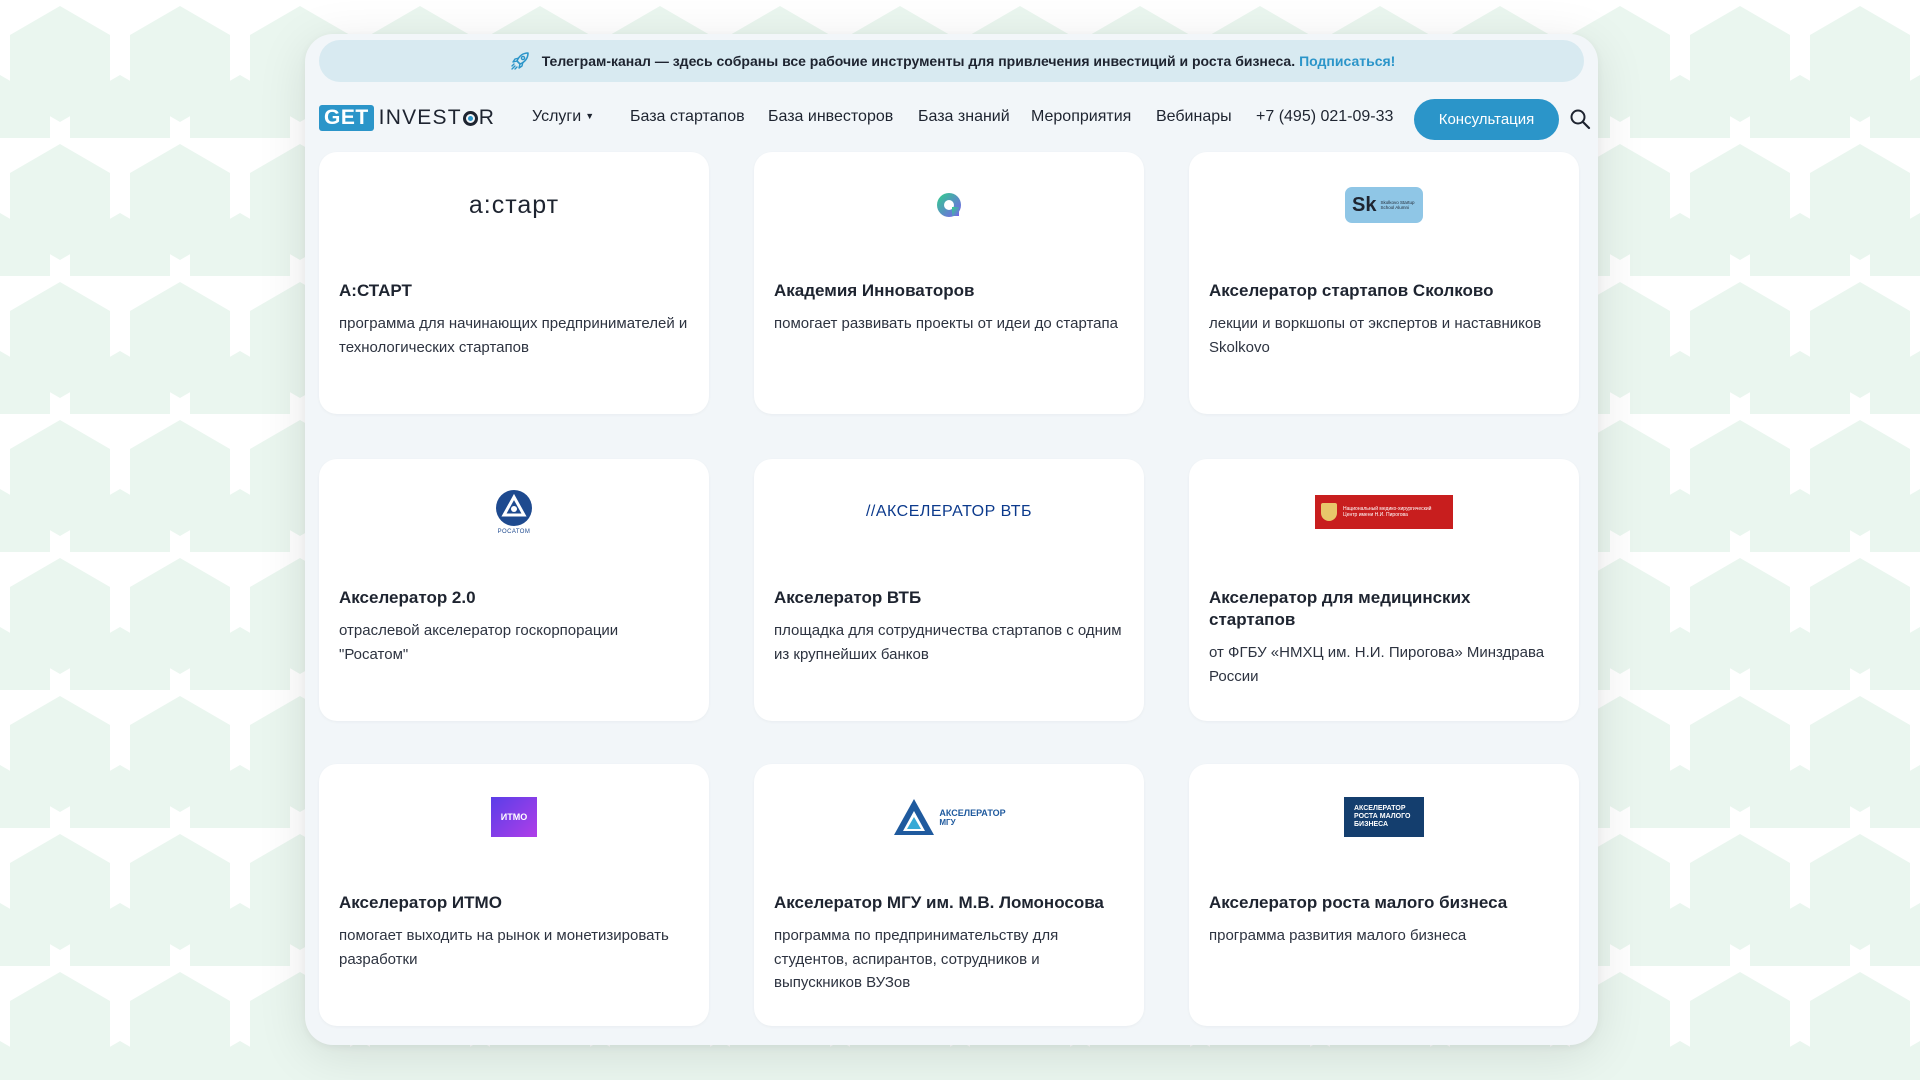  What do you see at coordinates (949, 205) in the screenshot?
I see `innovators-academy-logo` at bounding box center [949, 205].